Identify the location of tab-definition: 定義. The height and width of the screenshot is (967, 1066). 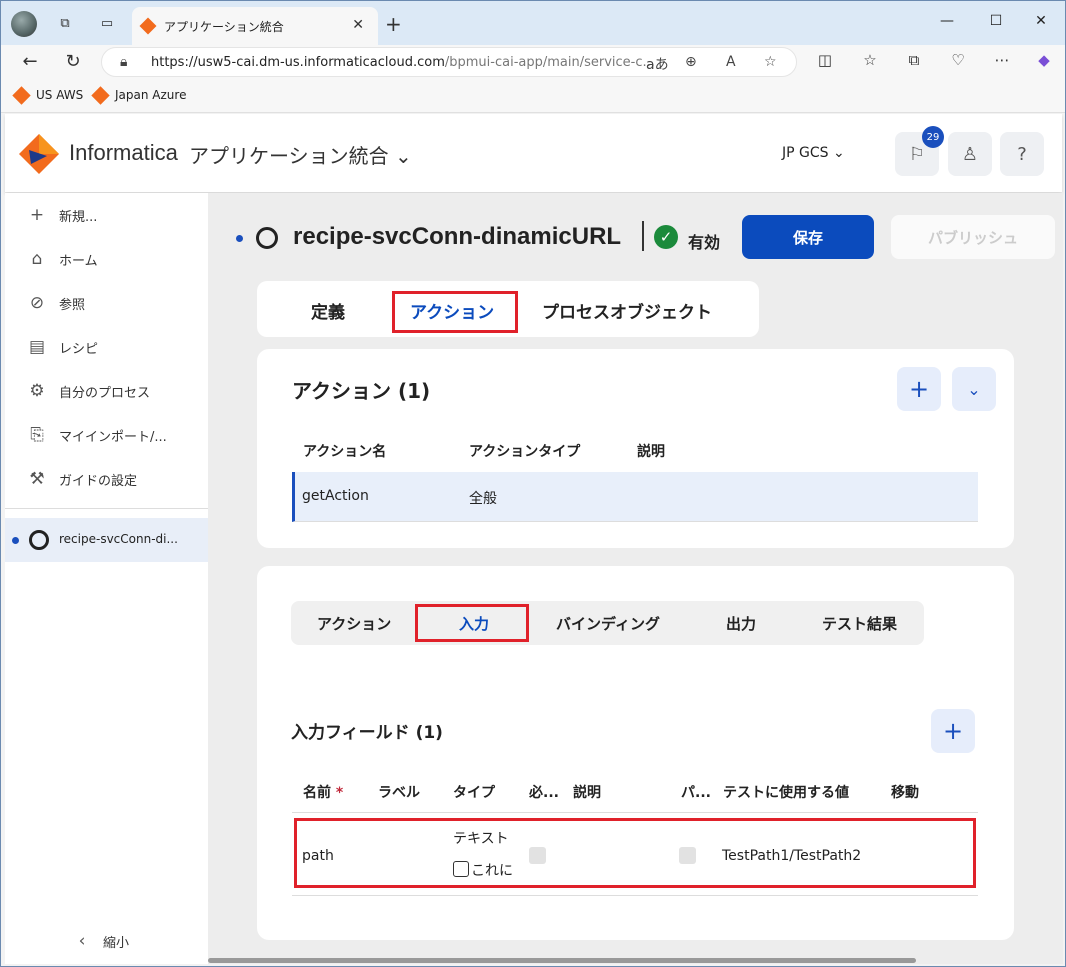
(328, 310).